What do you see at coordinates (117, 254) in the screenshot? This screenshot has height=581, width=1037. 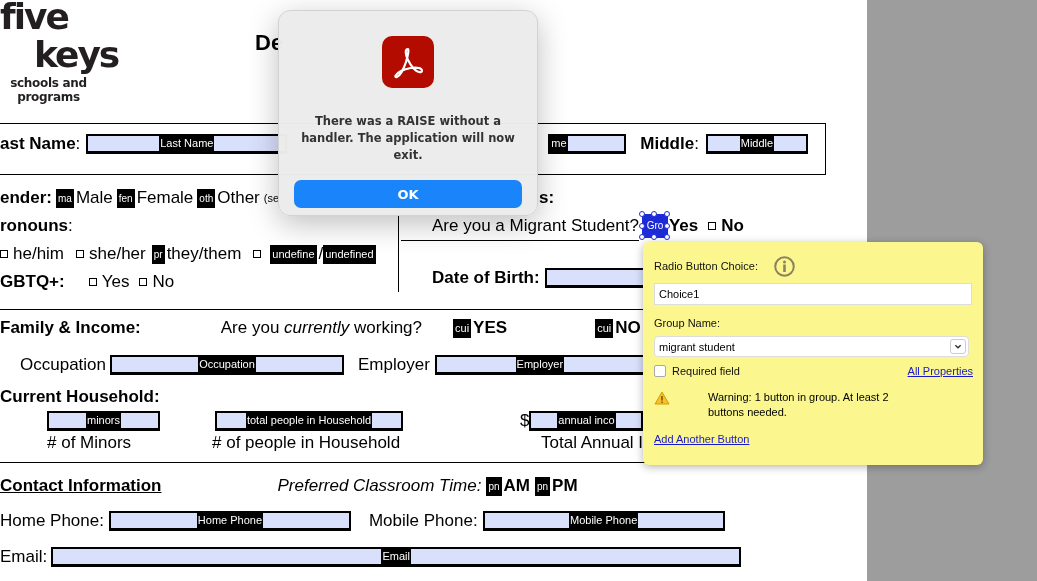 I see `label: she/her` at bounding box center [117, 254].